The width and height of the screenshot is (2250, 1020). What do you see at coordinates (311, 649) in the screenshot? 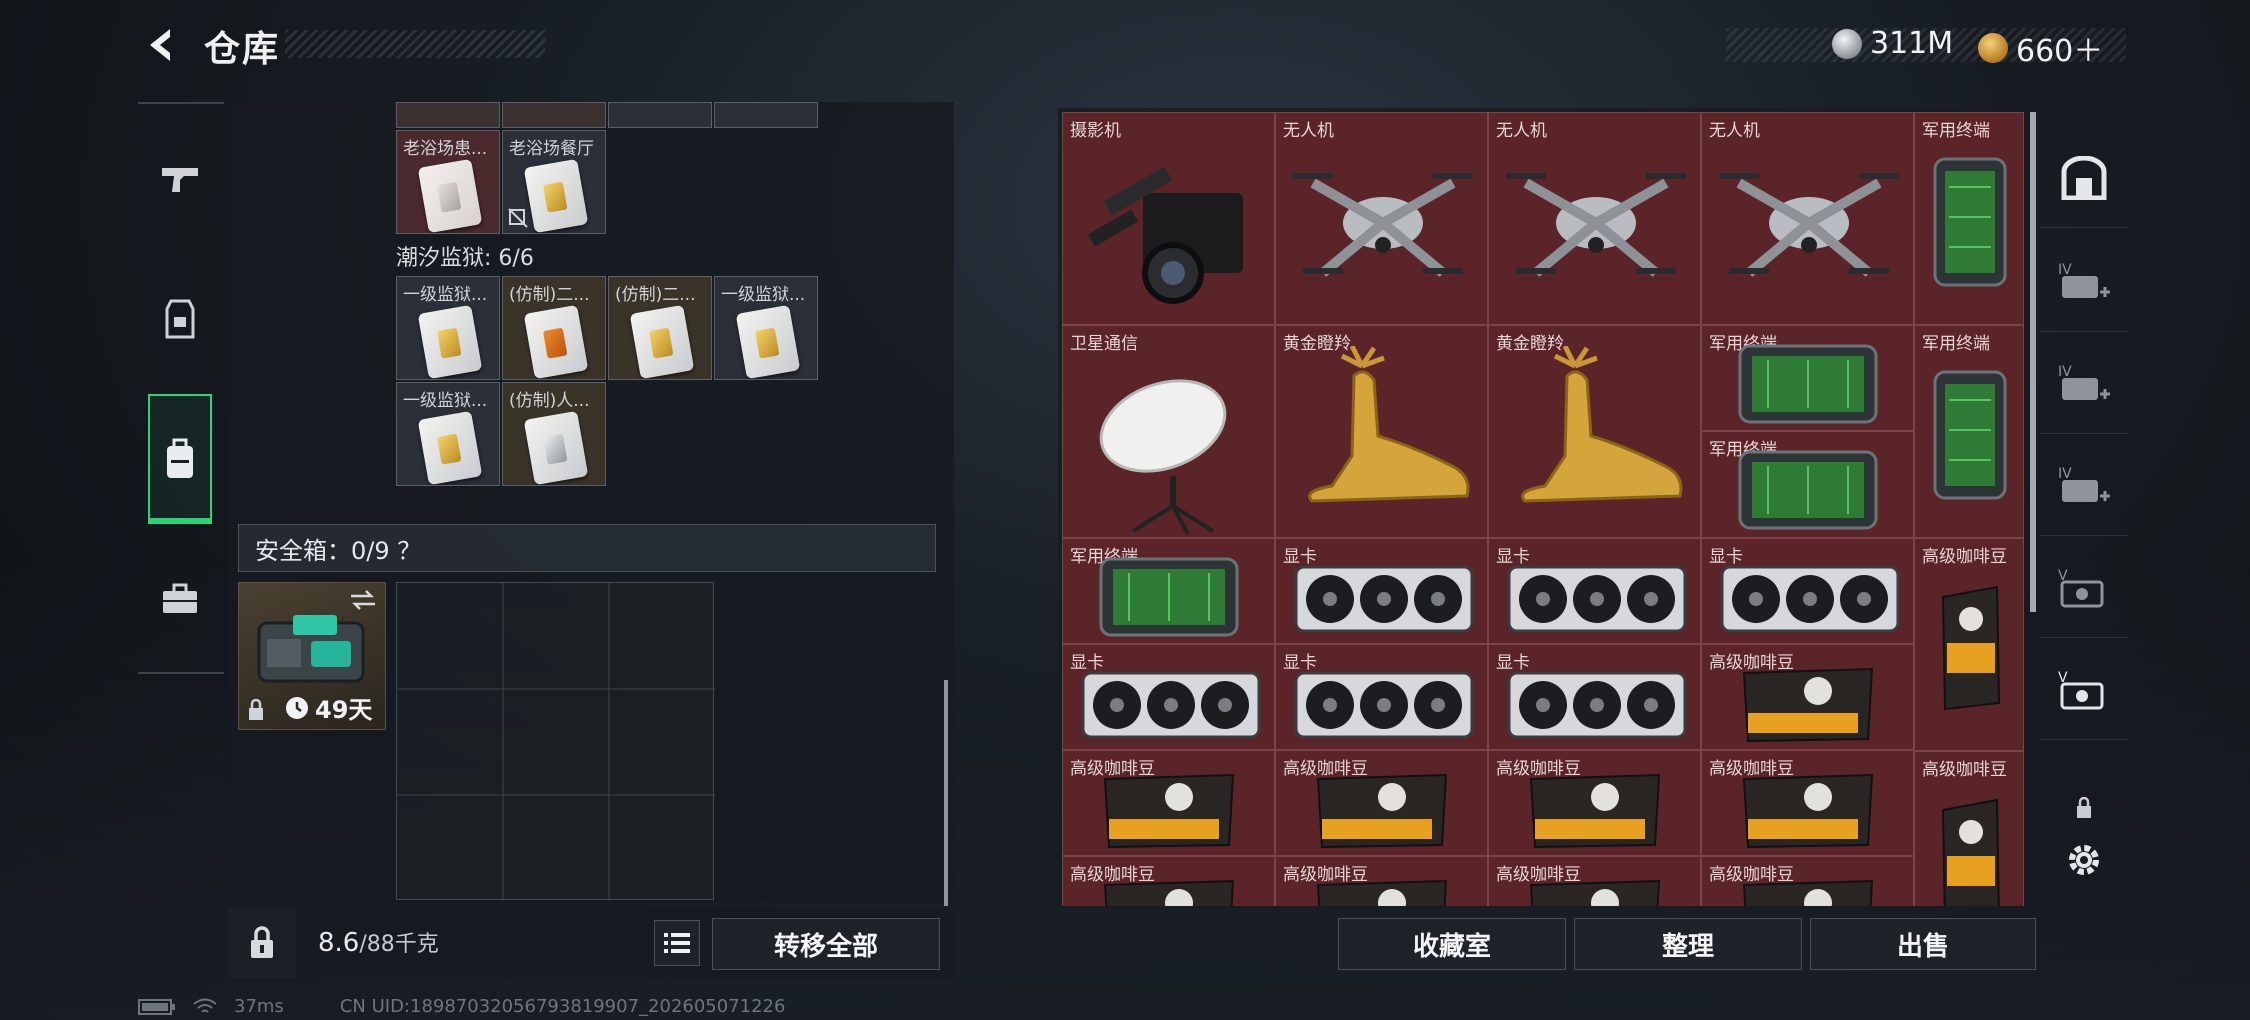
I see `safebox-icon` at bounding box center [311, 649].